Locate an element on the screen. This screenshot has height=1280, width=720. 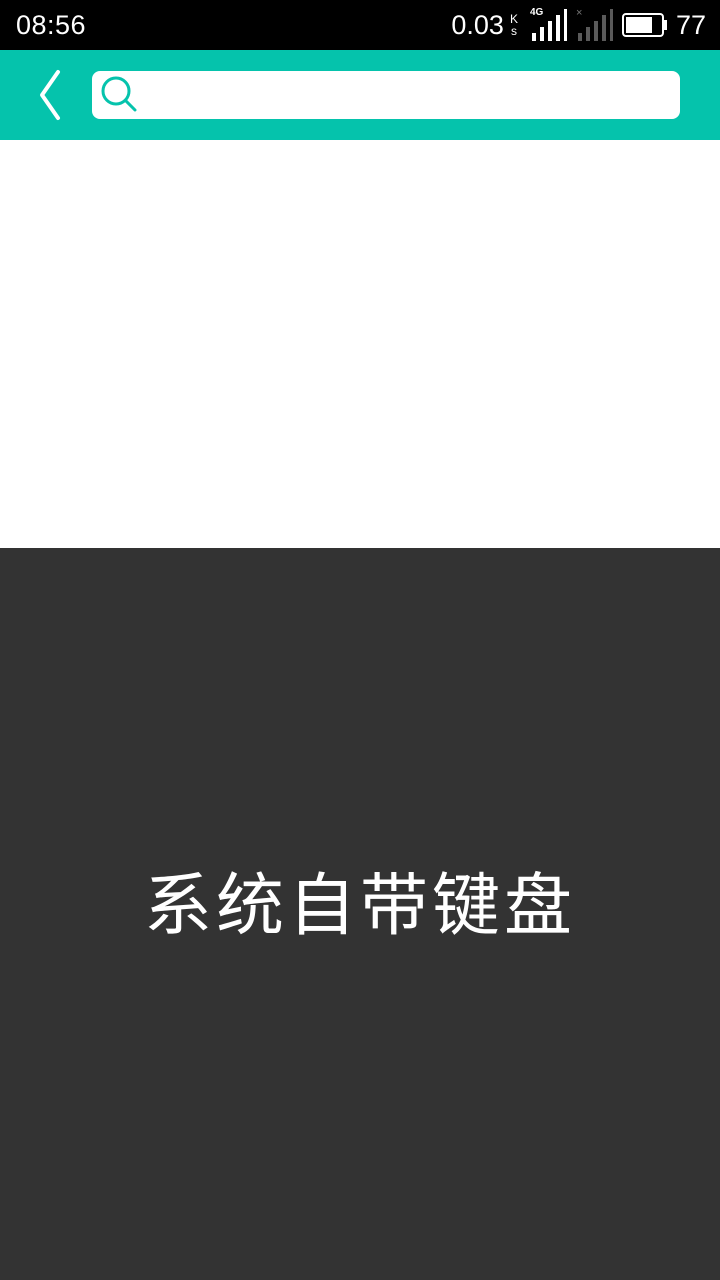
search-input is located at coordinates (410, 95).